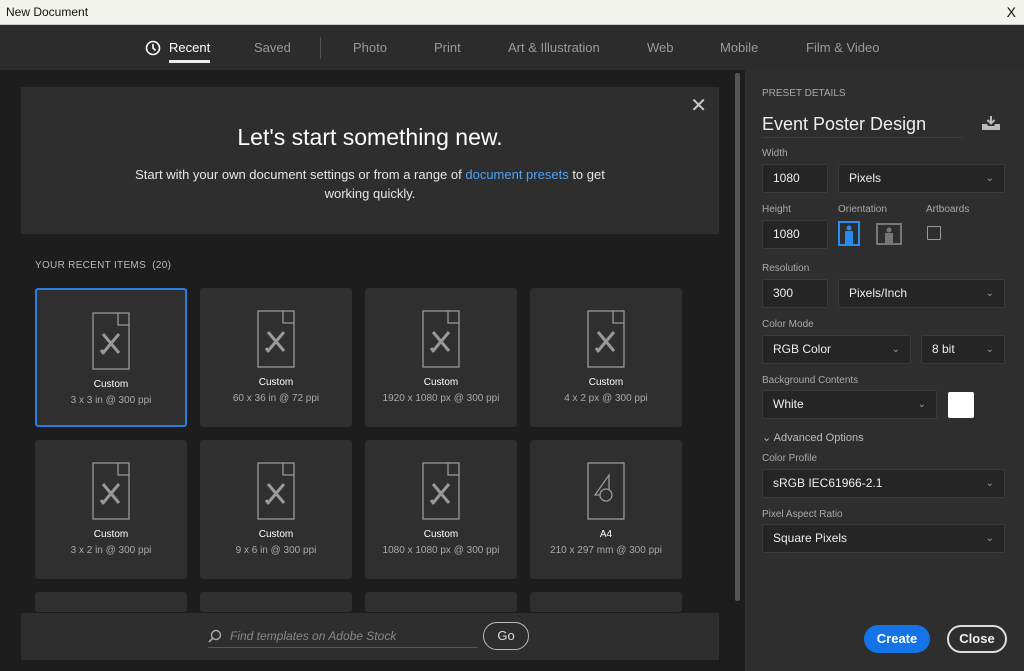  I want to click on create-button: Create, so click(897, 639).